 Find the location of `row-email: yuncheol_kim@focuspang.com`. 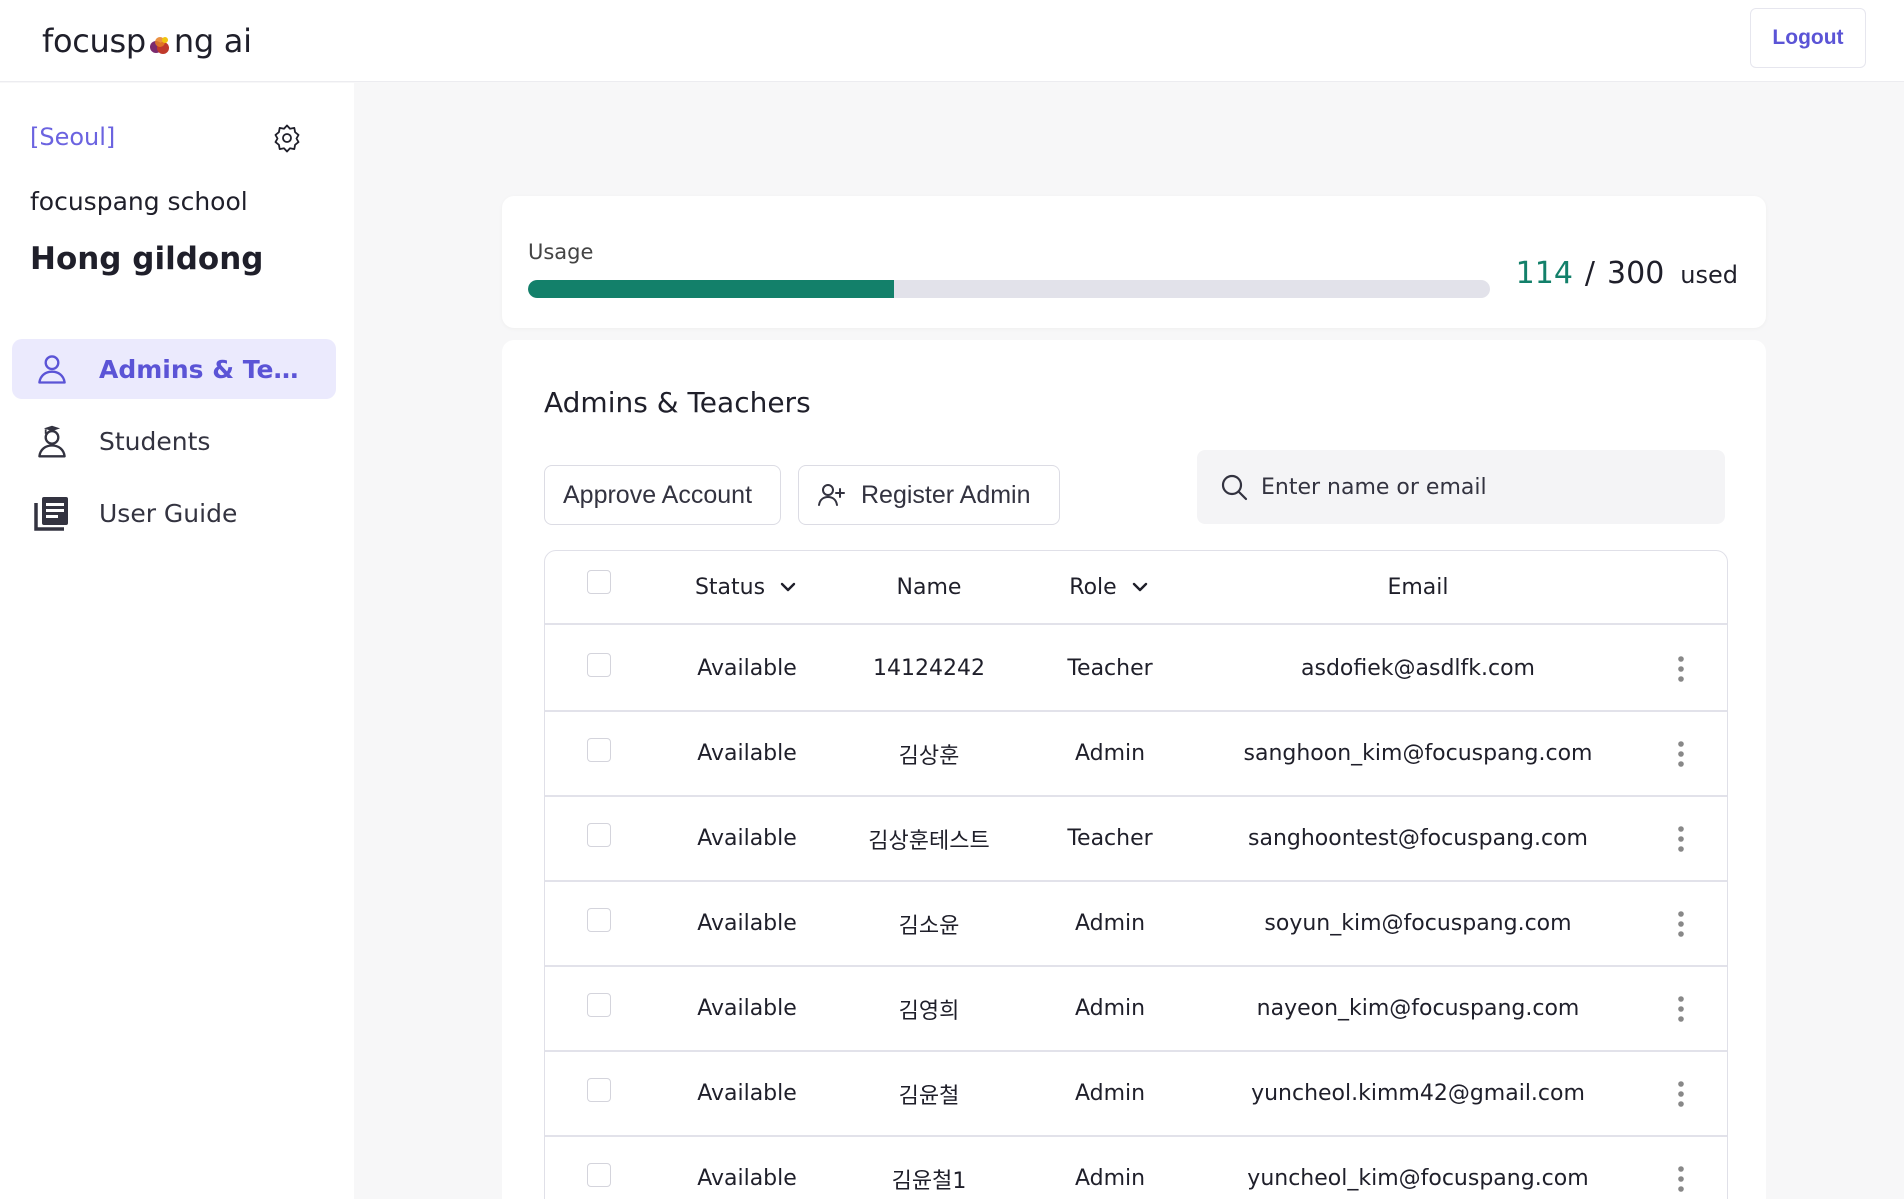

row-email: yuncheol_kim@focuspang.com is located at coordinates (1418, 1178).